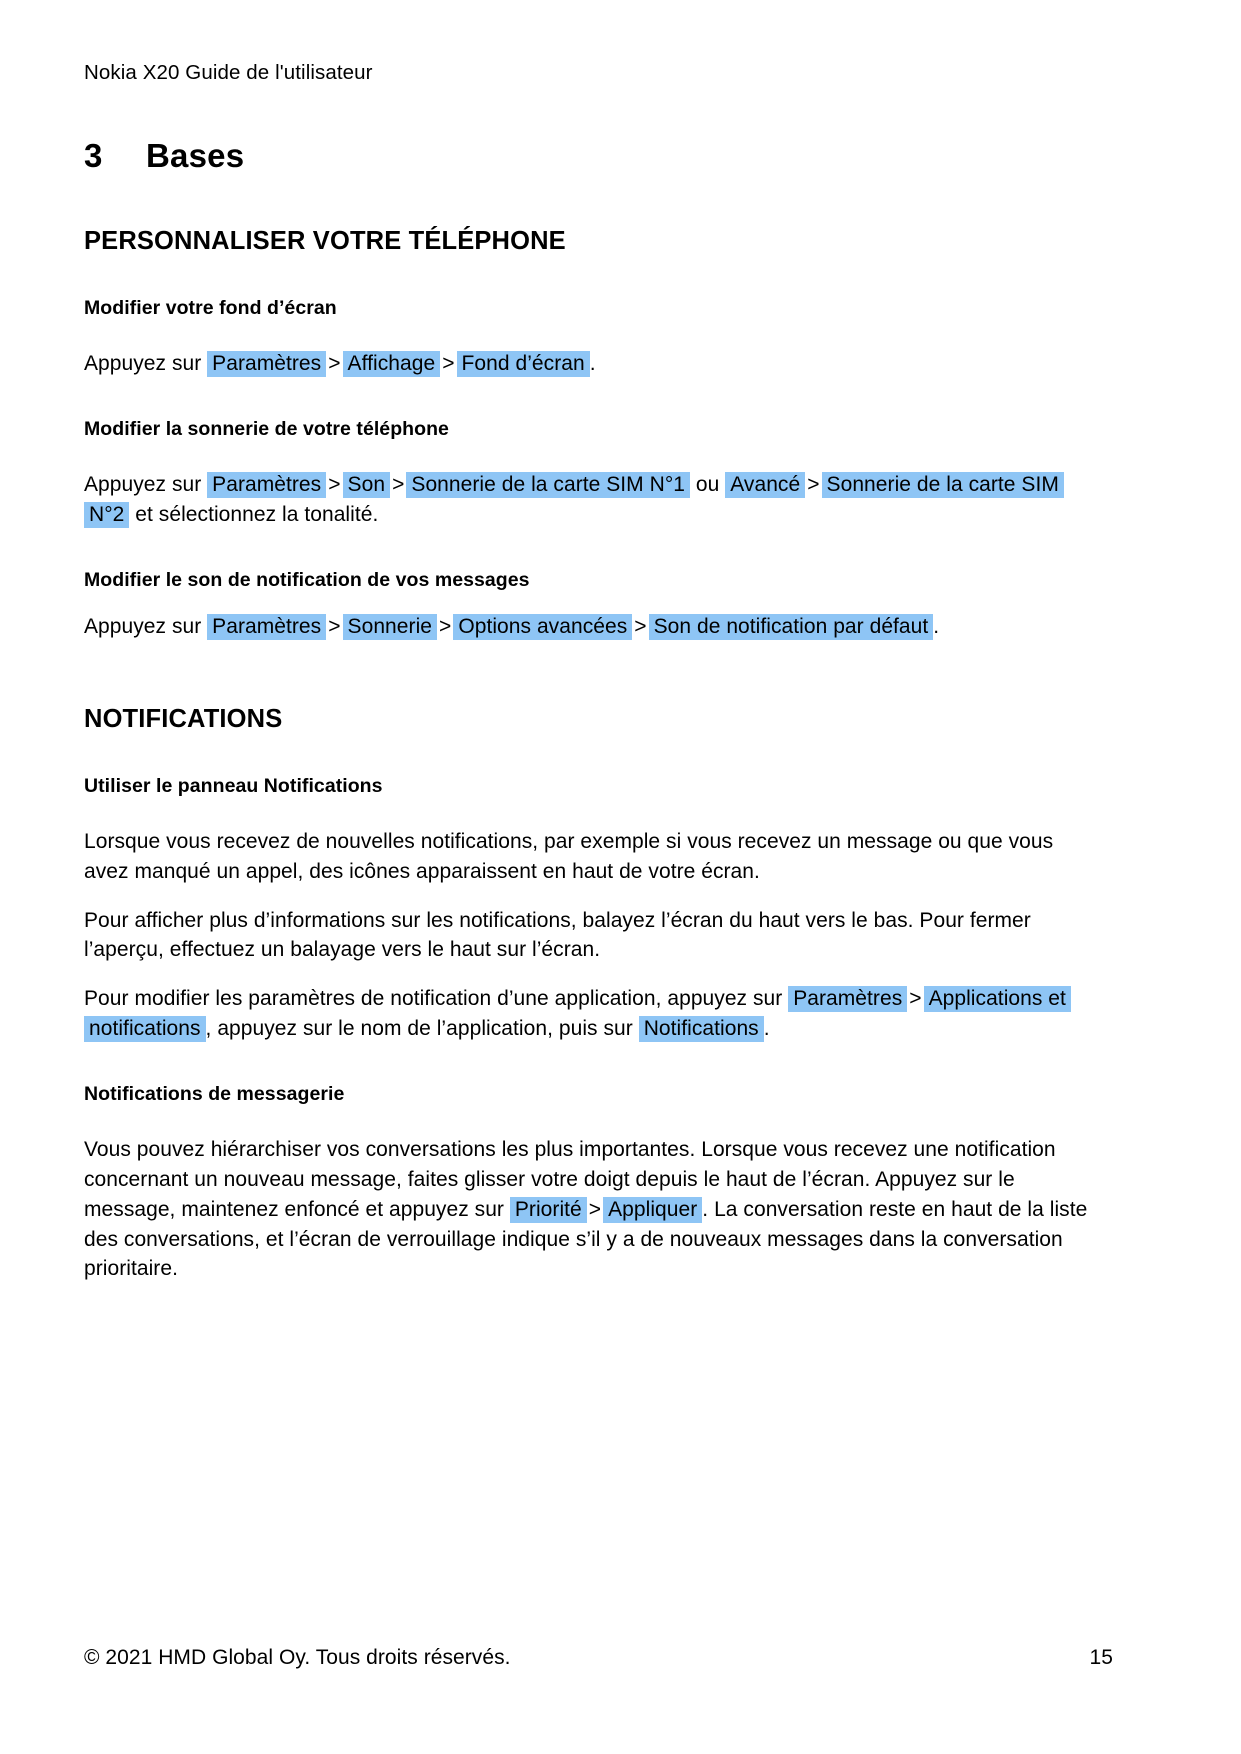  What do you see at coordinates (765, 485) in the screenshot?
I see `ui-chip-avance: Avancé` at bounding box center [765, 485].